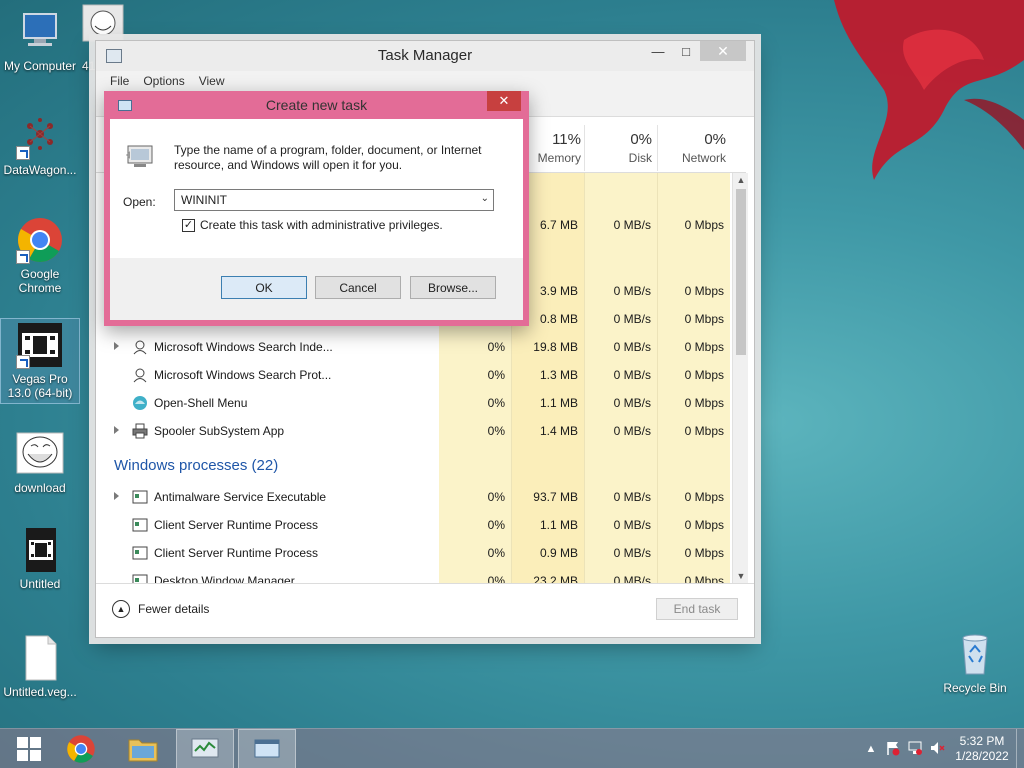  Describe the element at coordinates (1020, 748) in the screenshot. I see `show-desktop-button` at that location.